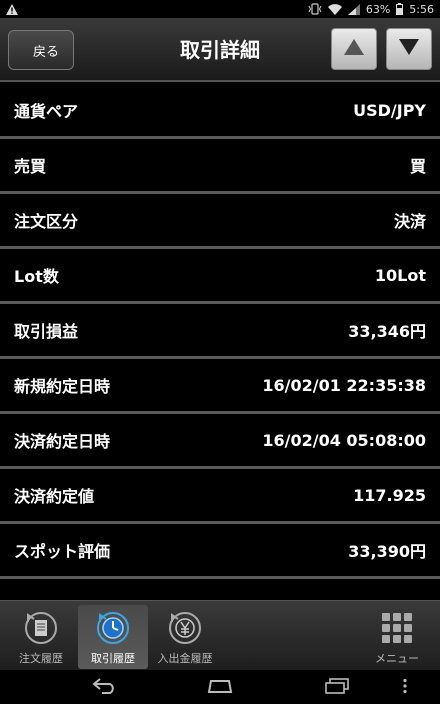  I want to click on row-label: スポット評価, so click(62, 551).